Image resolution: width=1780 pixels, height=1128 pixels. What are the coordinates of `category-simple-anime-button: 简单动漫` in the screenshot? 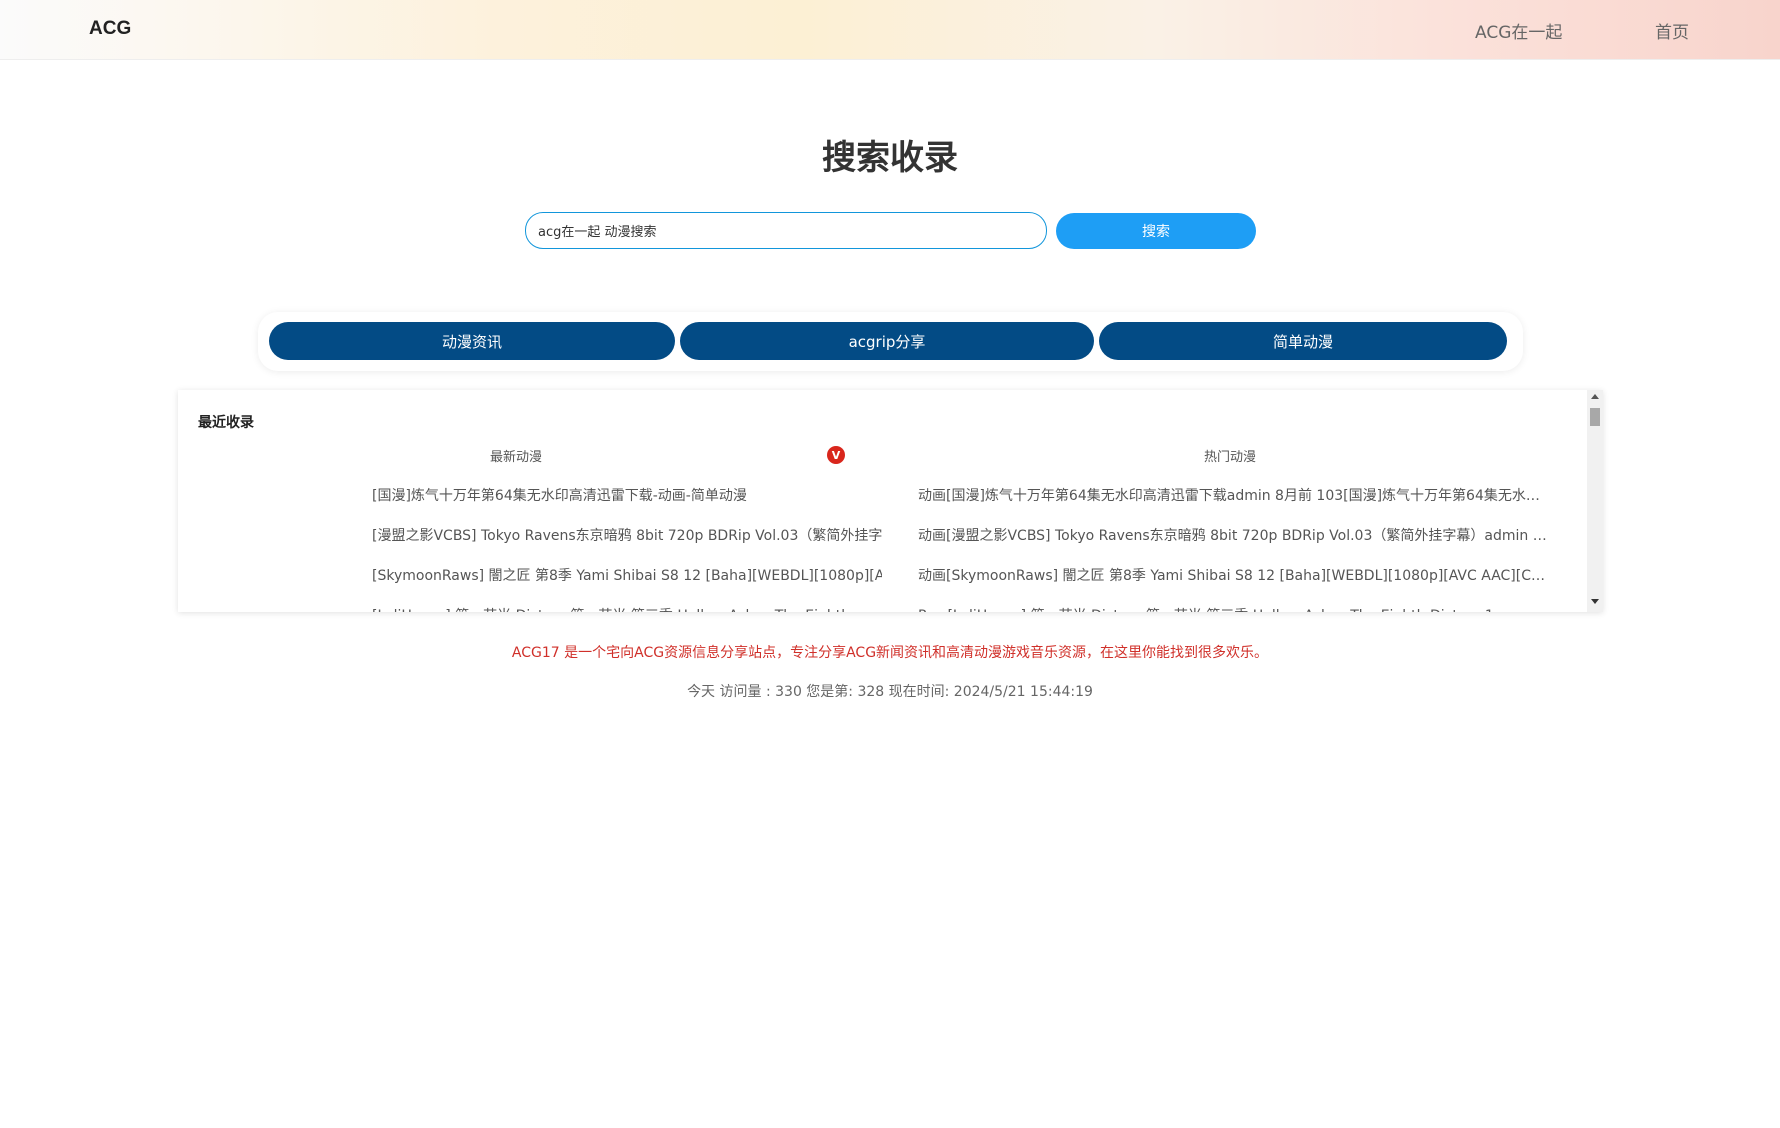 It's located at (1303, 341).